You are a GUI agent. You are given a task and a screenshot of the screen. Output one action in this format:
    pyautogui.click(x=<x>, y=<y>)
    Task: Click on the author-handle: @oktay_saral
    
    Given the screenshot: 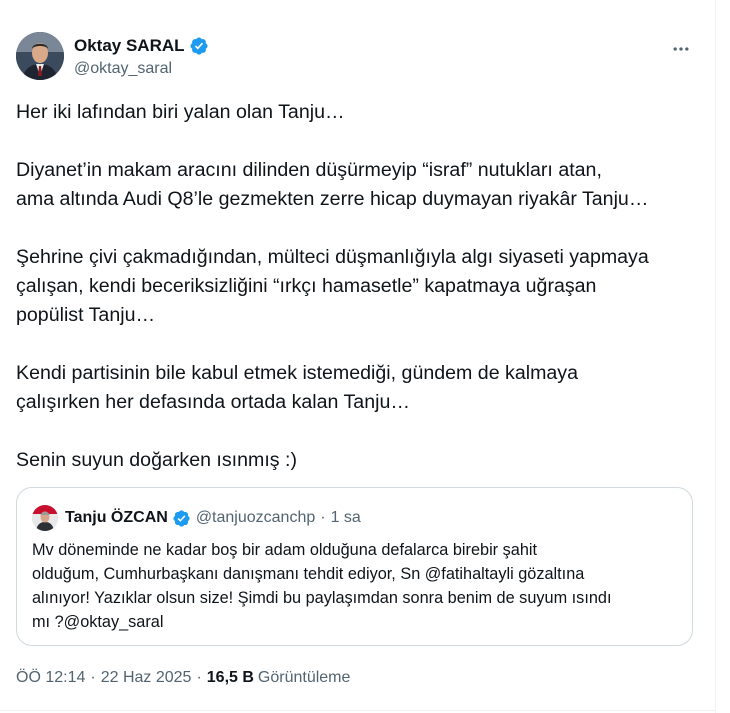 What is the action you would take?
    pyautogui.click(x=123, y=69)
    